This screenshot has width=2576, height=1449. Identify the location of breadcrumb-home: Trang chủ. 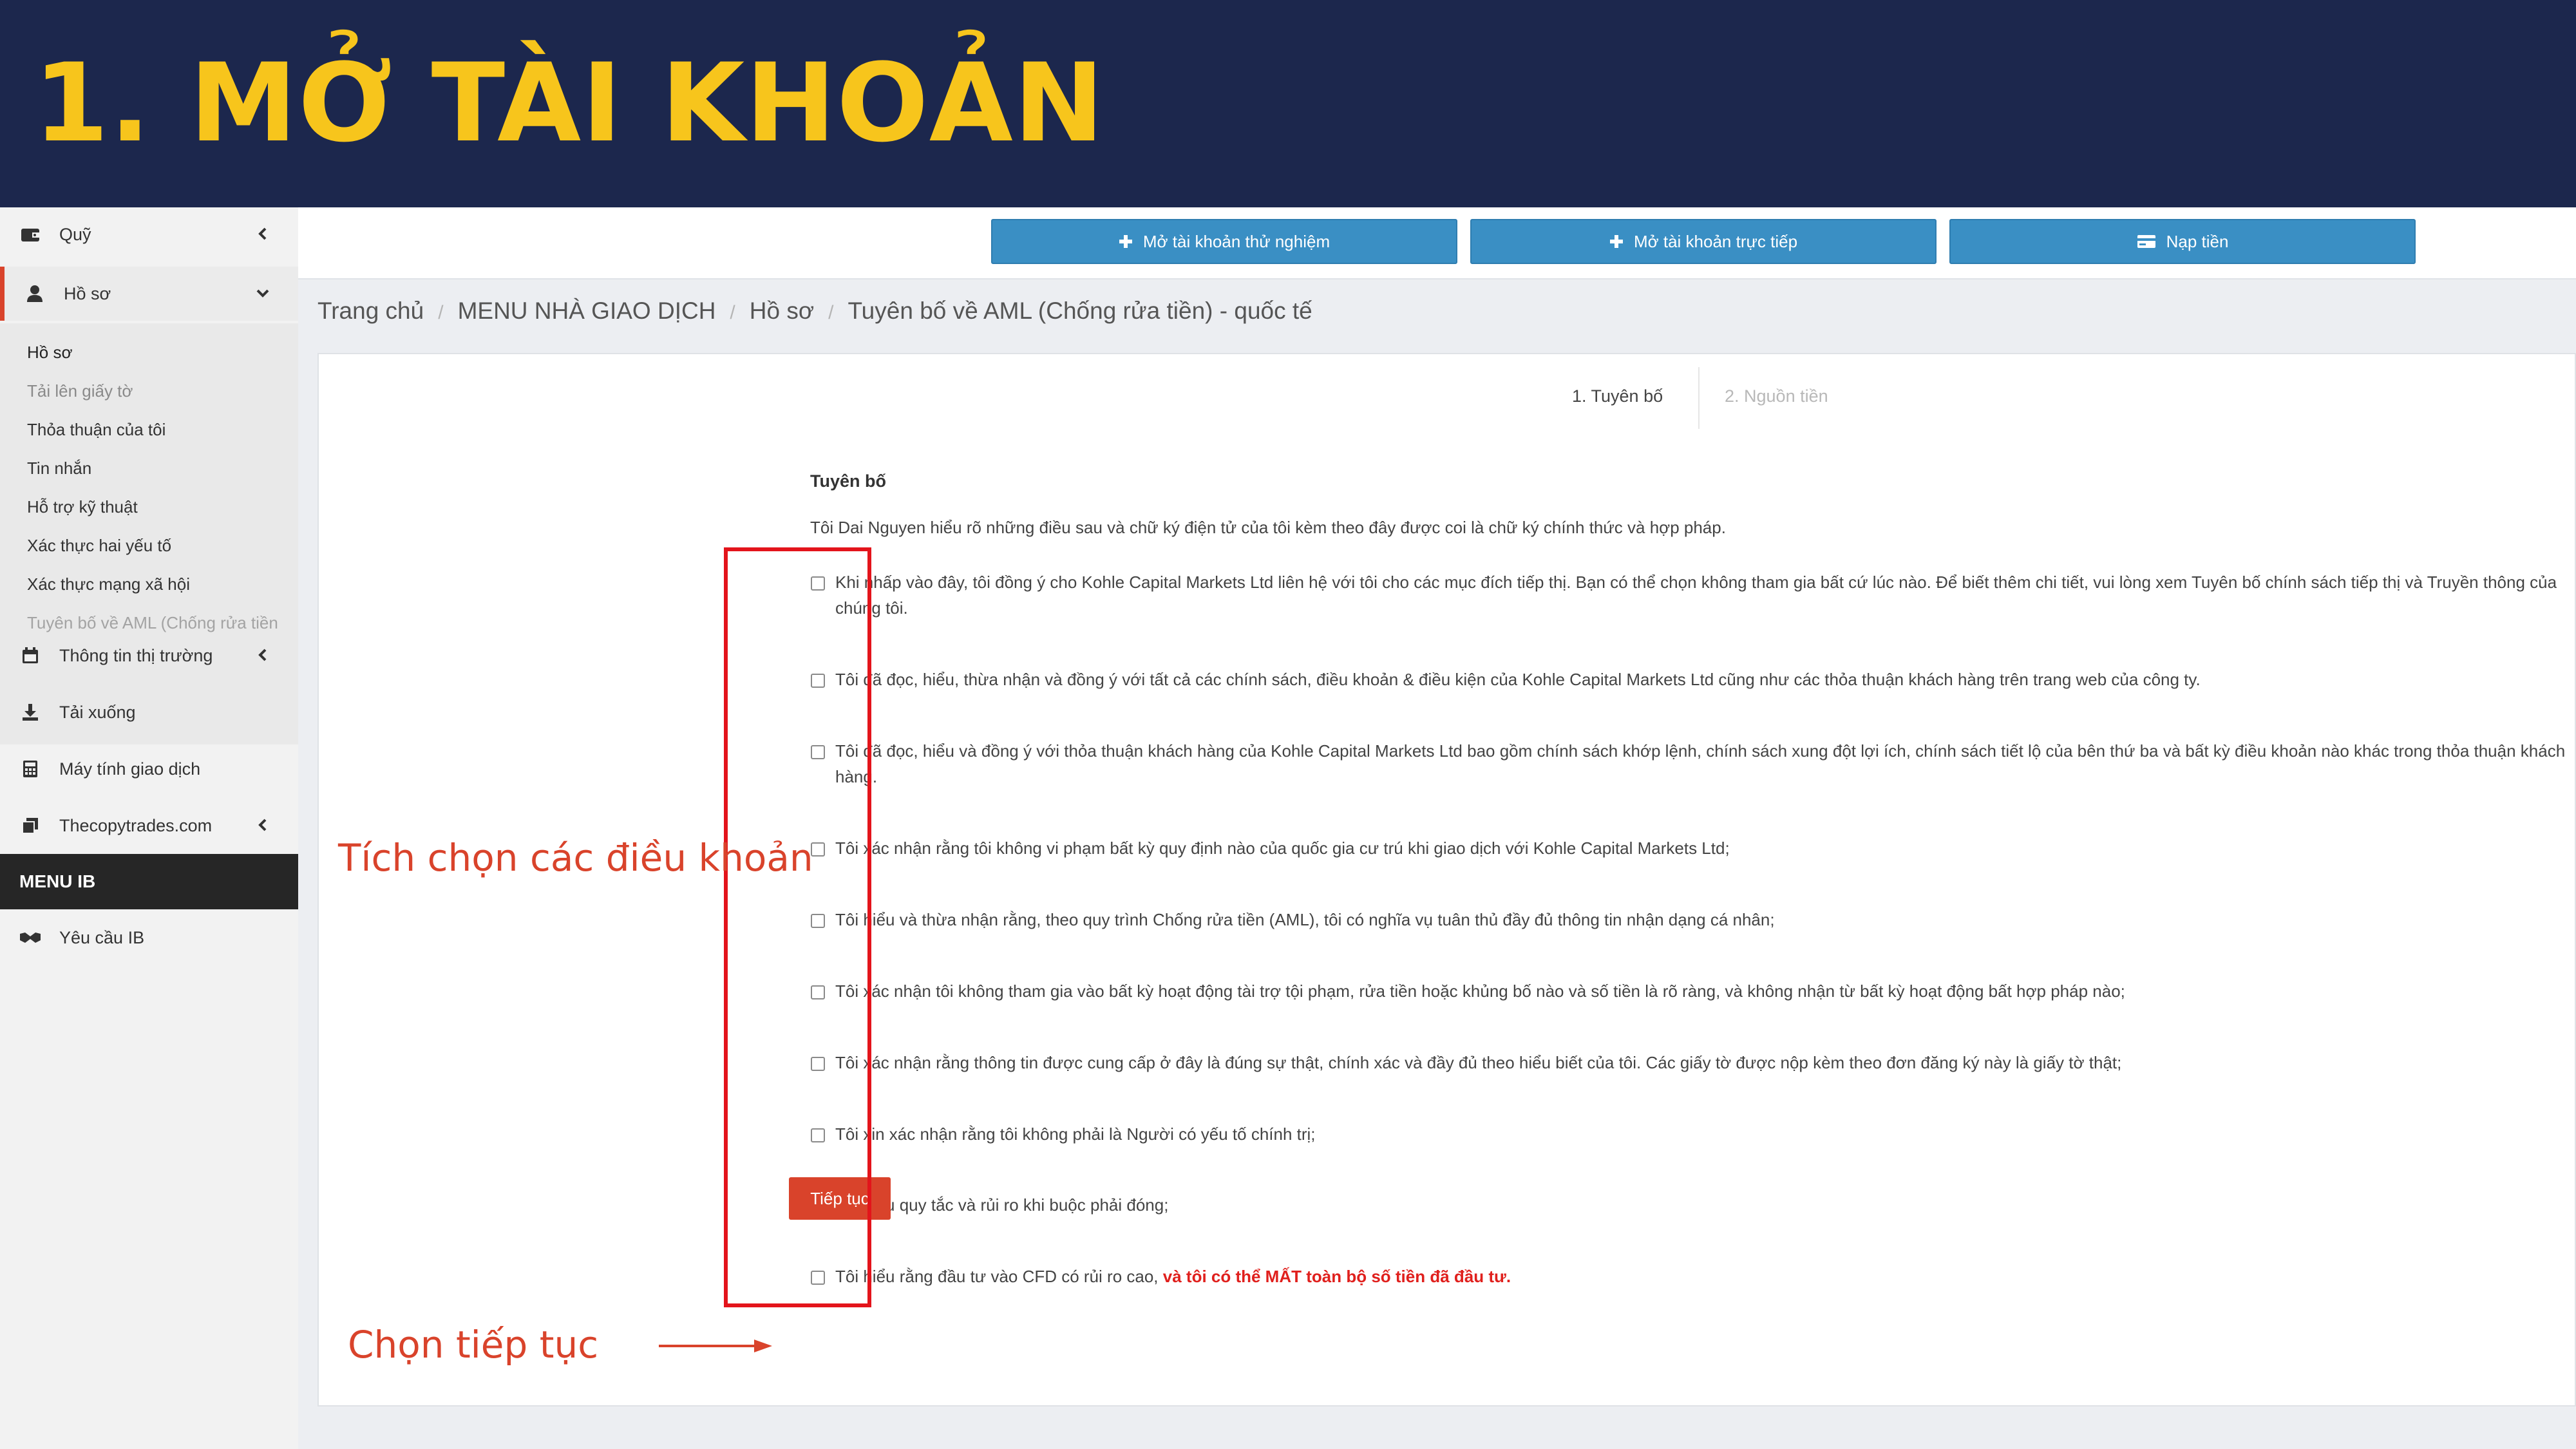
(370, 311).